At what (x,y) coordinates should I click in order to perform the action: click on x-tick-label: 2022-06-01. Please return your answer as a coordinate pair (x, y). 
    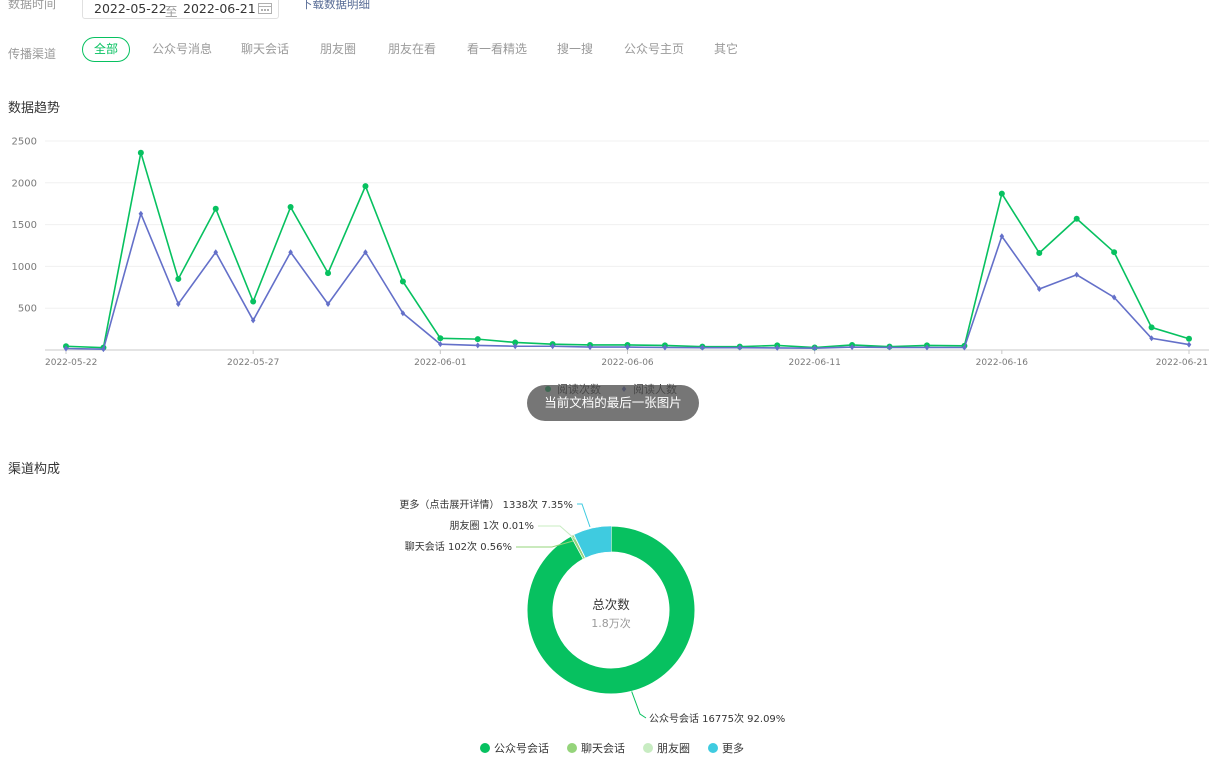
    Looking at the image, I should click on (440, 363).